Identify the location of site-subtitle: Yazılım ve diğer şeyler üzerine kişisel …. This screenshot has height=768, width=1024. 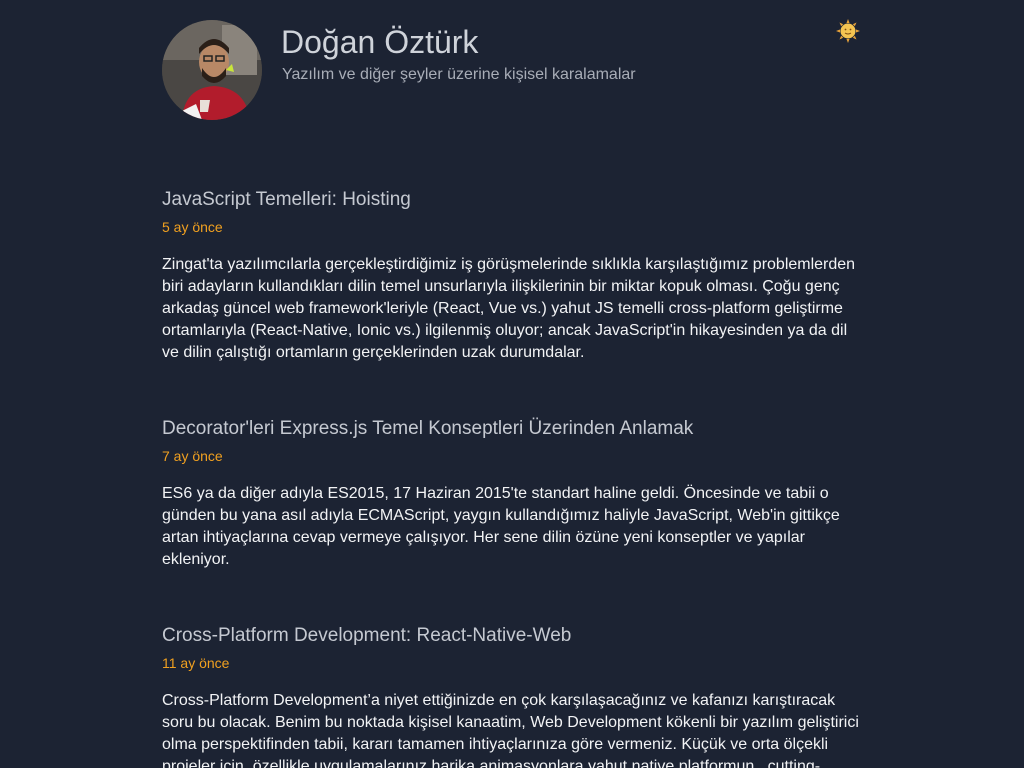
(459, 74).